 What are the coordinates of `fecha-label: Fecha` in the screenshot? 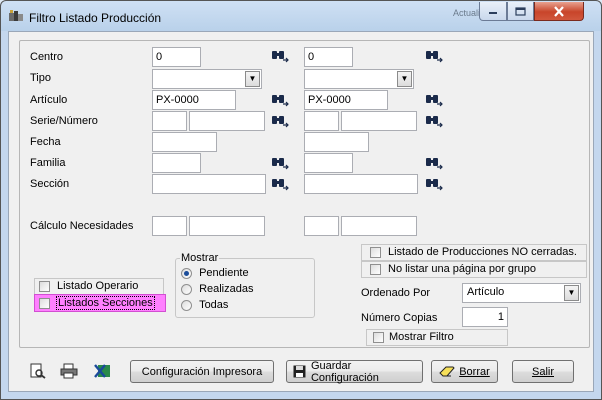 It's located at (45, 142).